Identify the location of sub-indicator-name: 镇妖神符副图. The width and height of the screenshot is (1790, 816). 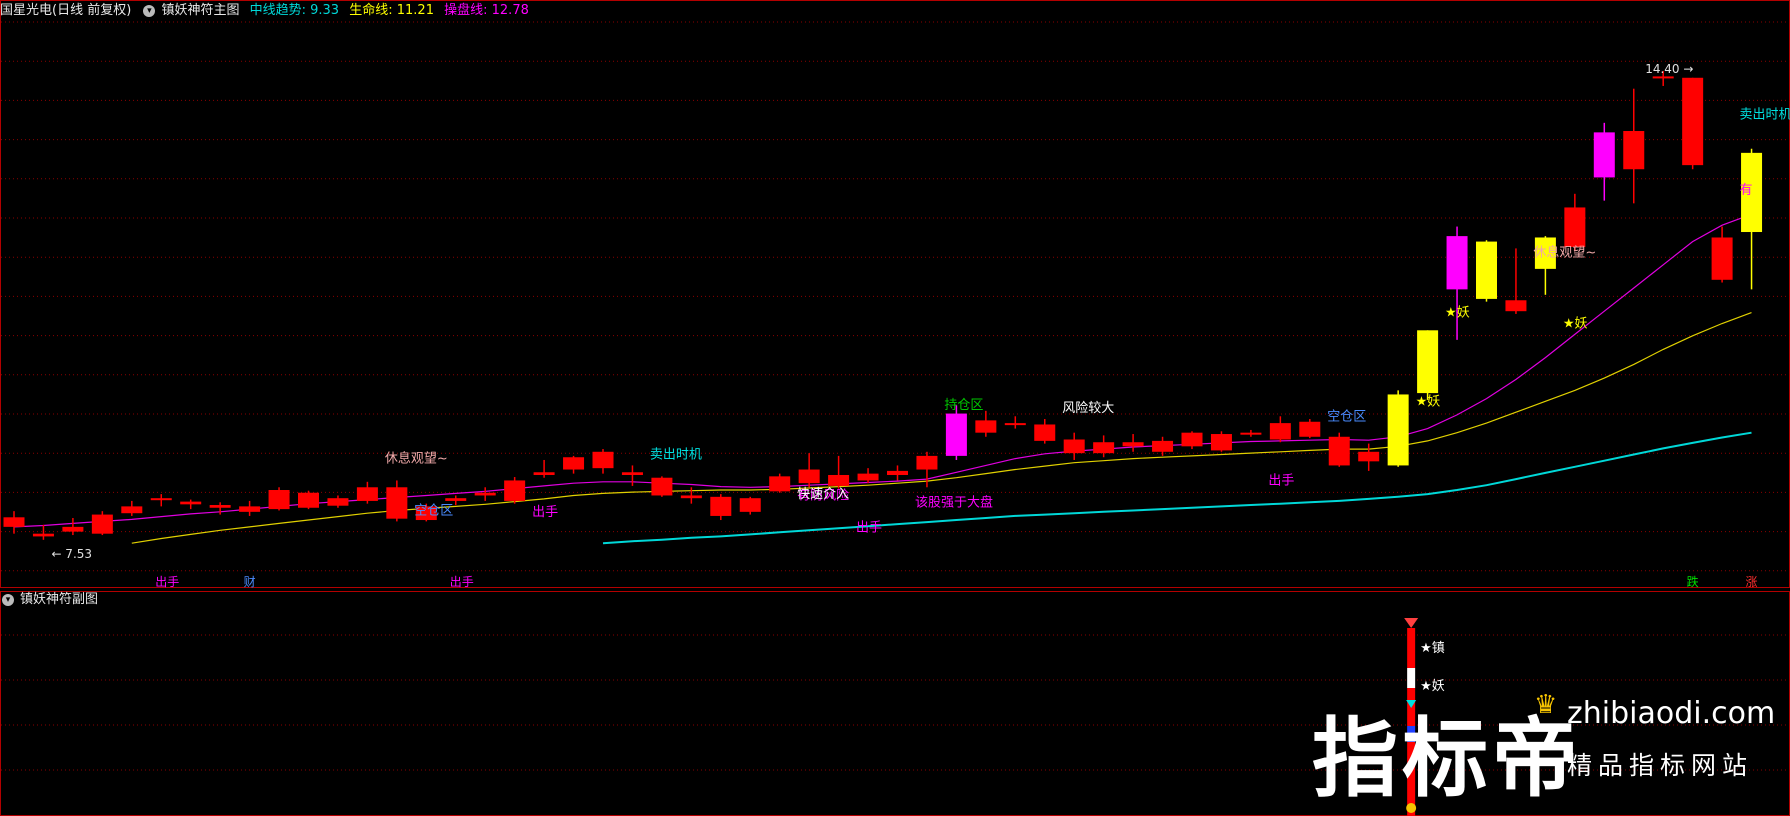
(59, 599).